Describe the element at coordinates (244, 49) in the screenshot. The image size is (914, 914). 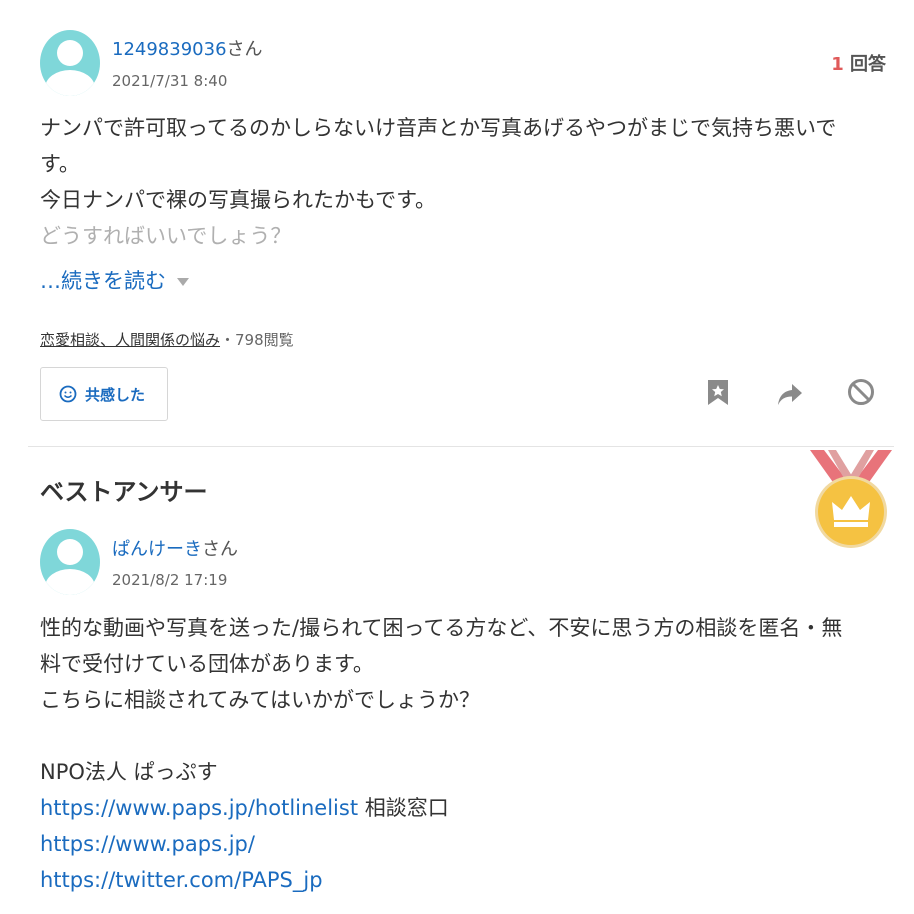
I see `question-user-suffix: さん` at that location.